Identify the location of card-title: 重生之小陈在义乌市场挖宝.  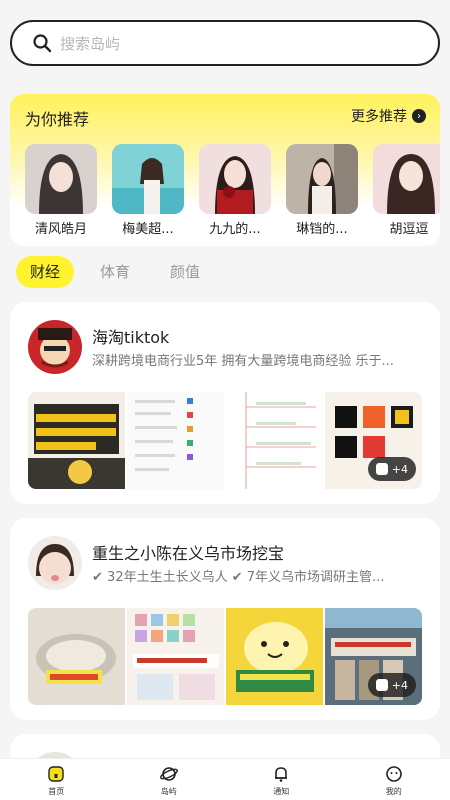
(188, 553).